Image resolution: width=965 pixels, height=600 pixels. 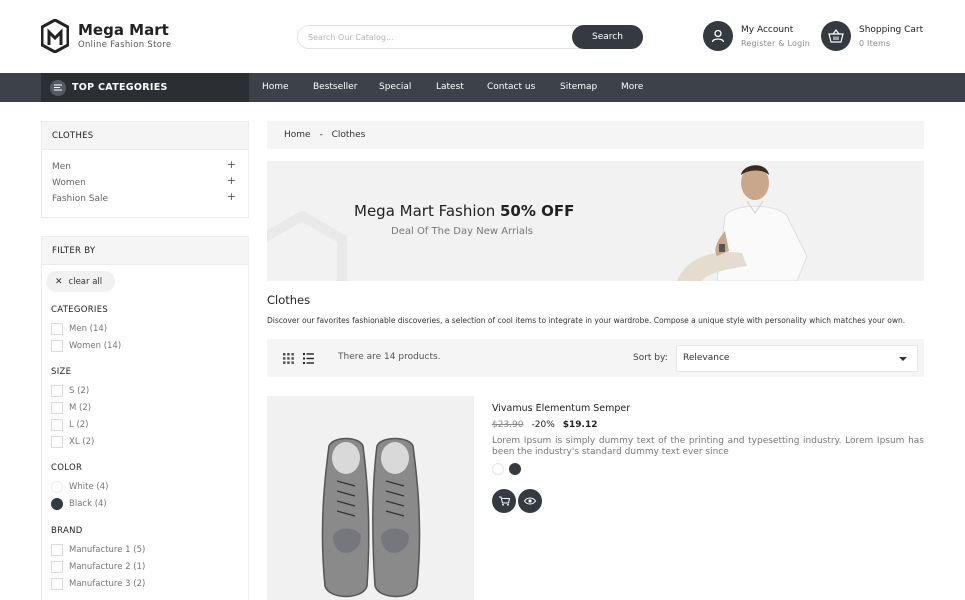 I want to click on nav-contact: Contact us, so click(x=511, y=87).